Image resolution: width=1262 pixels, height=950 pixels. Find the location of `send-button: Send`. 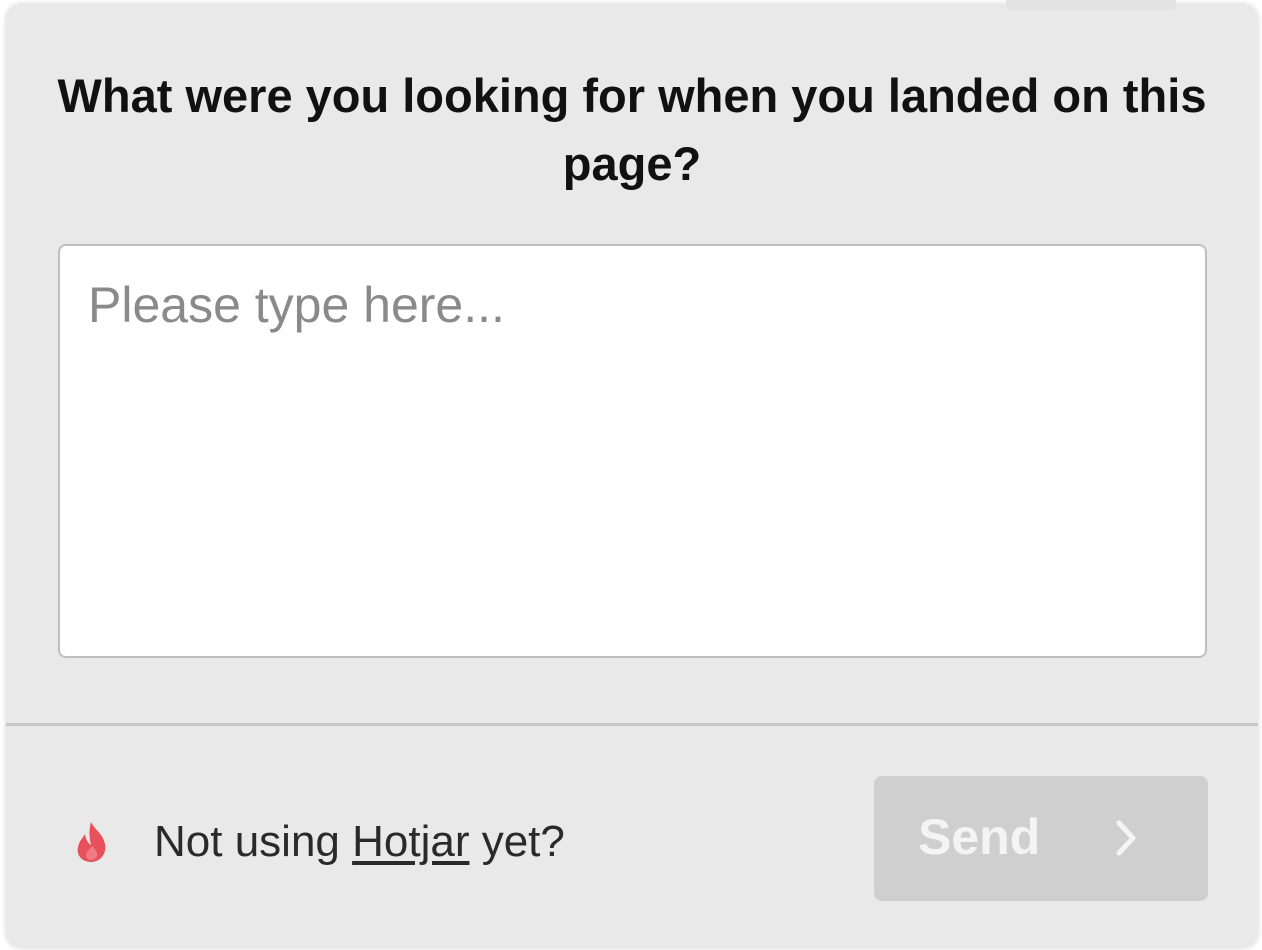

send-button: Send is located at coordinates (1041, 838).